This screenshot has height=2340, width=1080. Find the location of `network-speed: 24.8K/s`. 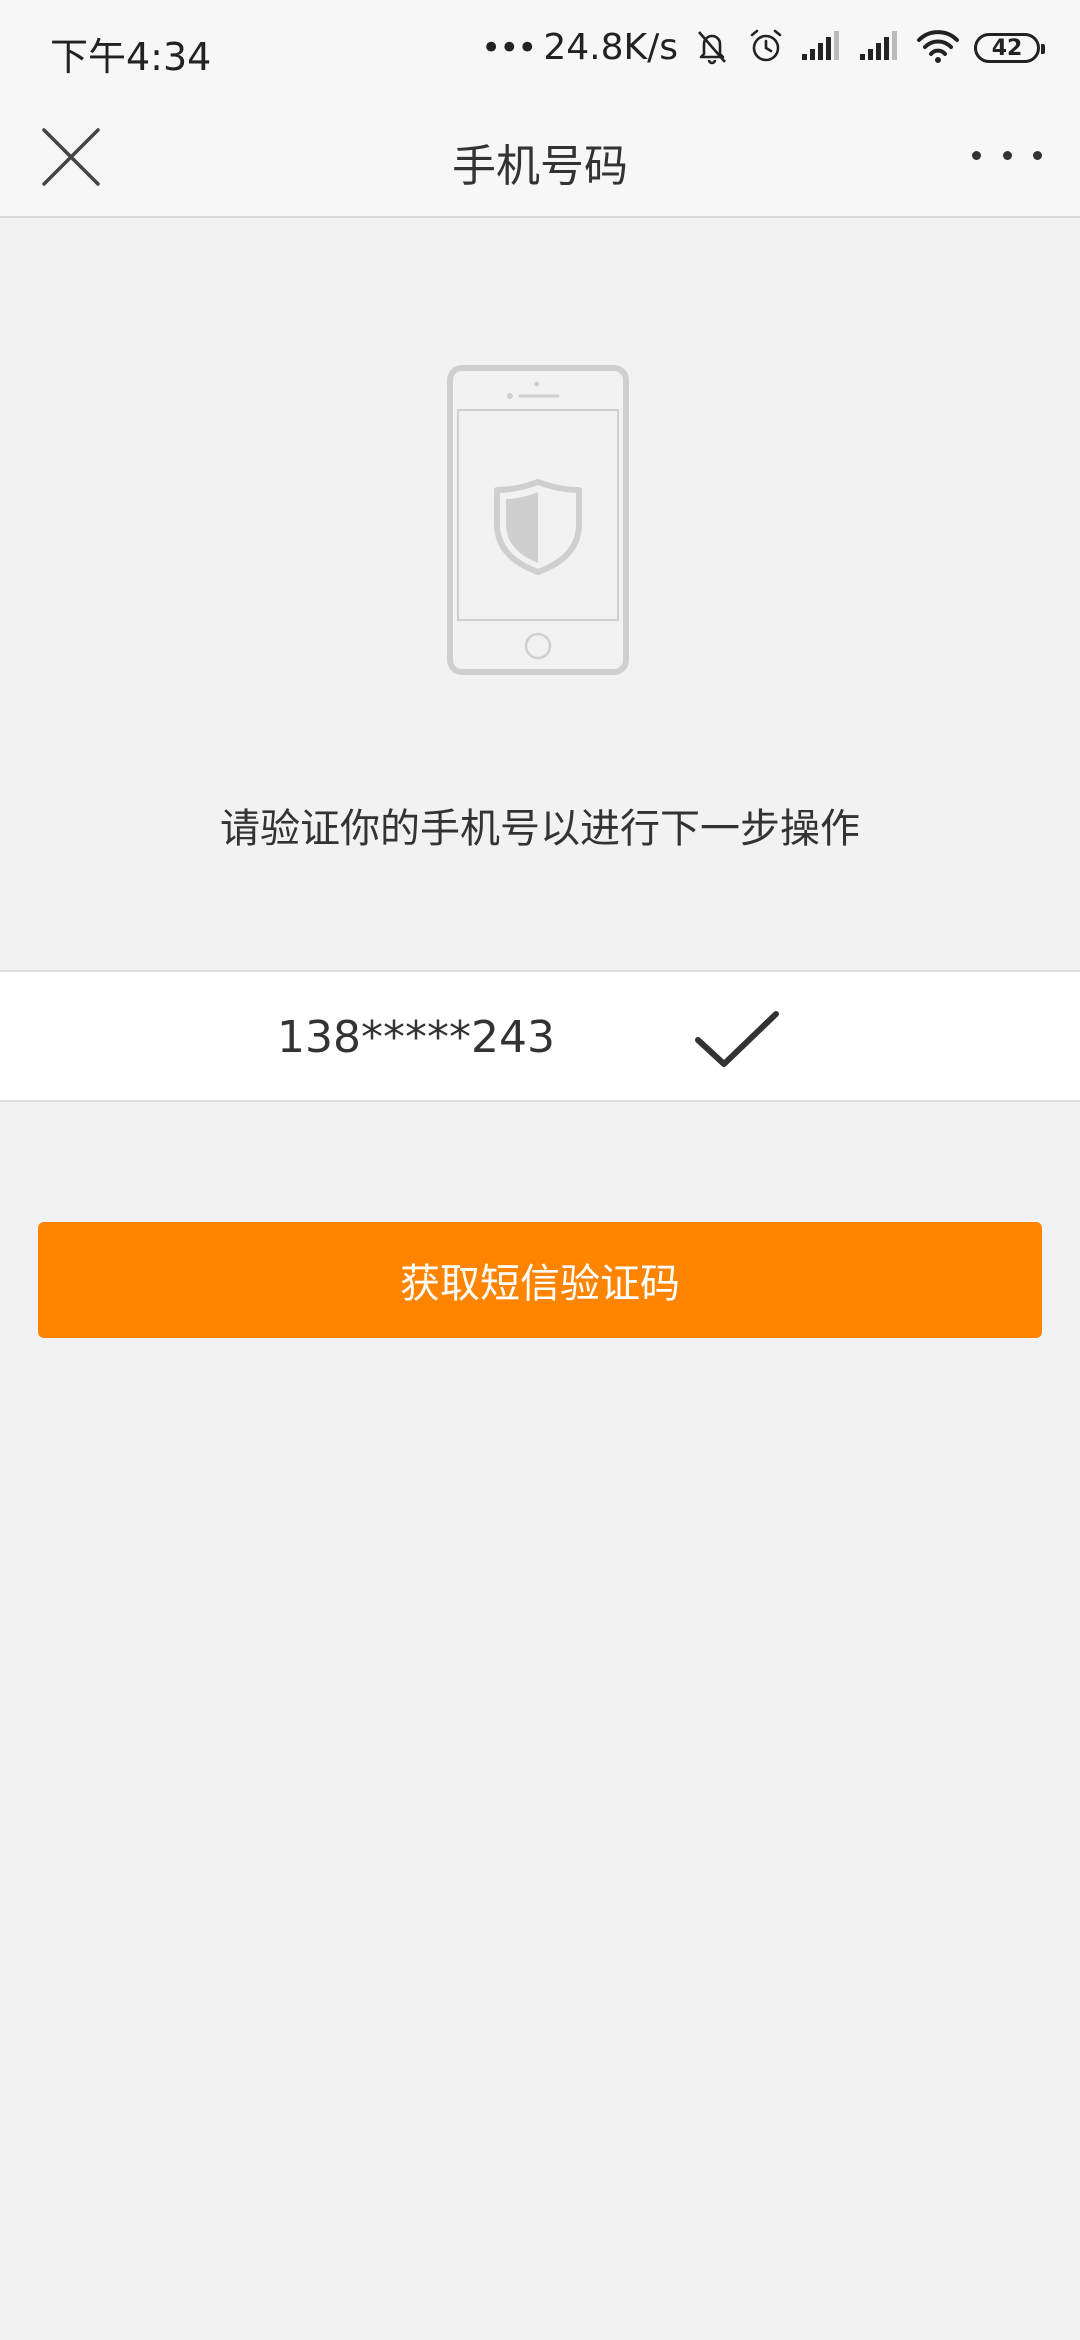

network-speed: 24.8K/s is located at coordinates (610, 47).